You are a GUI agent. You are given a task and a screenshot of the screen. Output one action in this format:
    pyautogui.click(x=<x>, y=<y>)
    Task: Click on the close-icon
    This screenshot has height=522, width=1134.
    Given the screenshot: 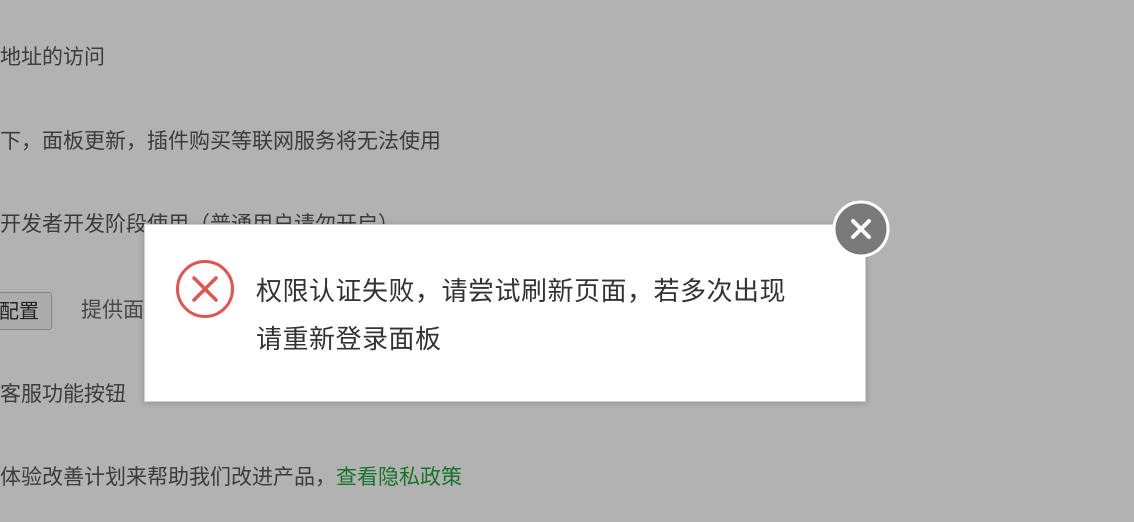 What is the action you would take?
    pyautogui.click(x=861, y=231)
    